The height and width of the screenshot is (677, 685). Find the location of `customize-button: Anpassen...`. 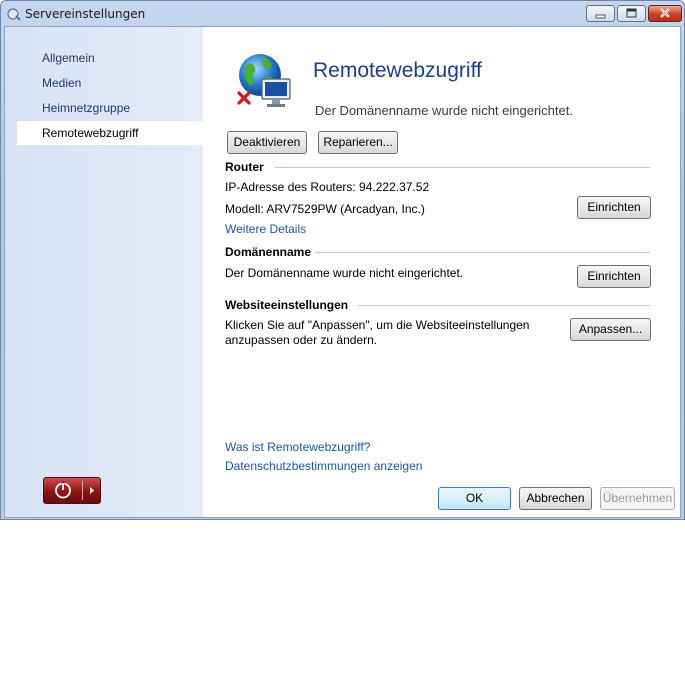

customize-button: Anpassen... is located at coordinates (610, 329).